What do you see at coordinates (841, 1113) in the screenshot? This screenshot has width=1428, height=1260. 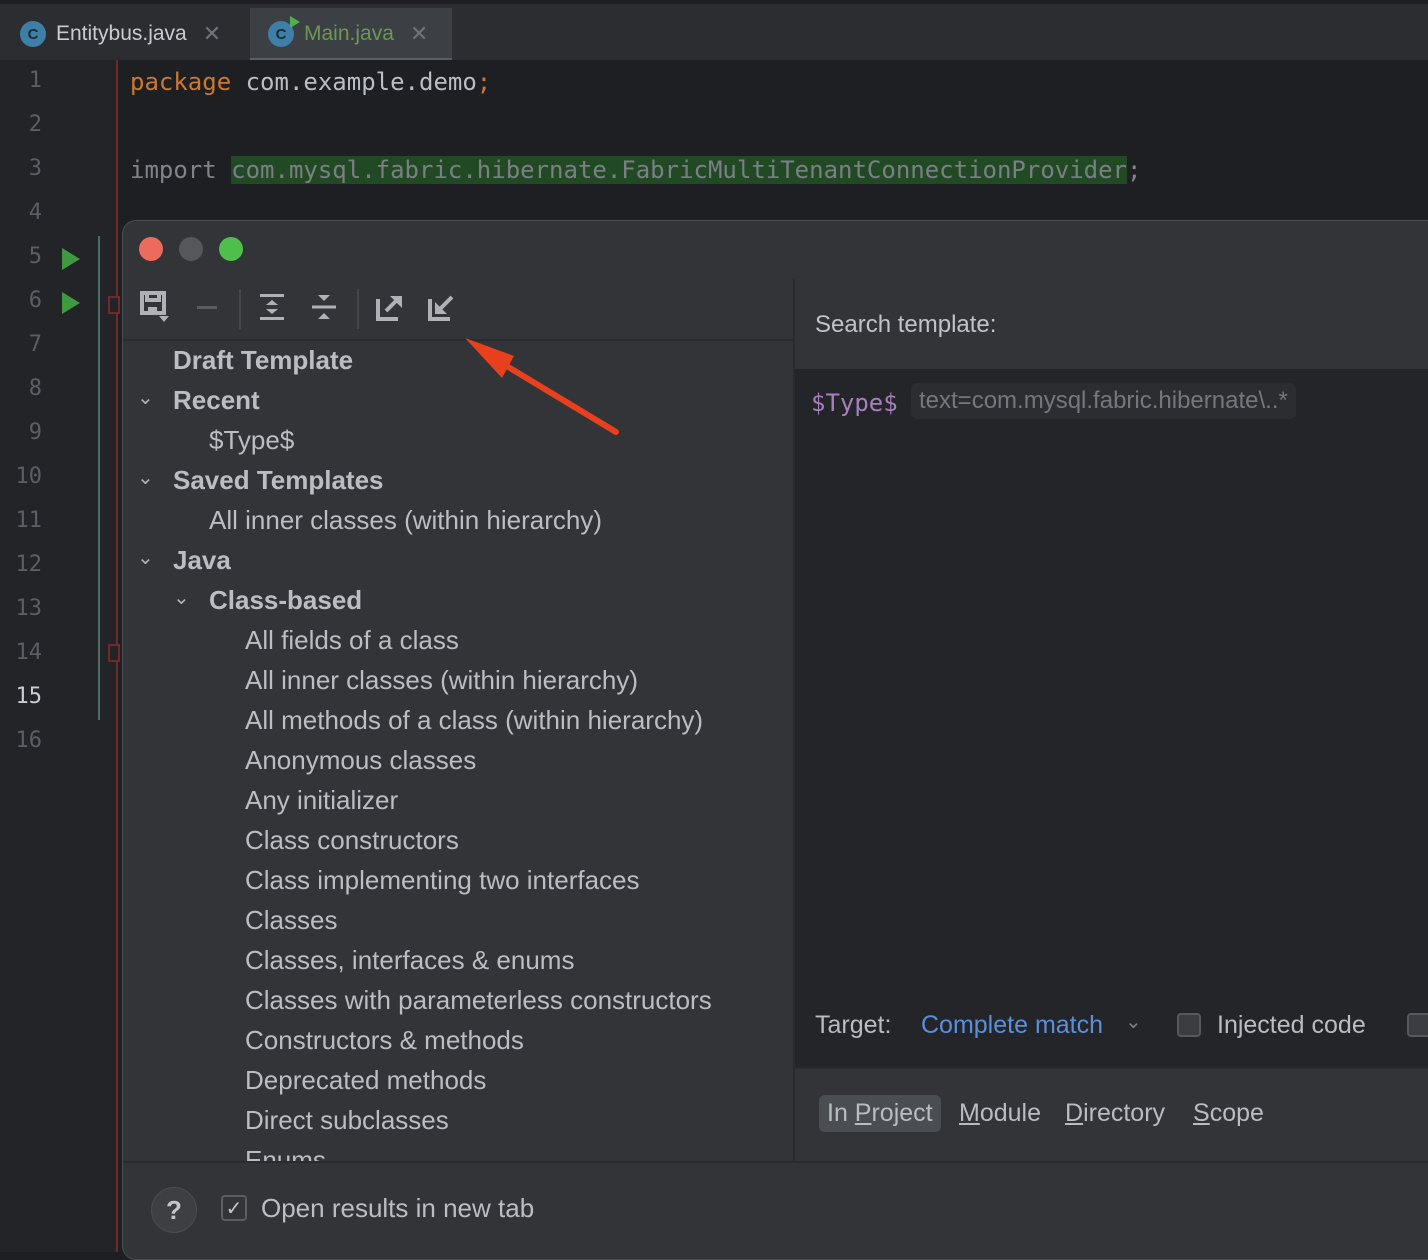 I see `scope-text: In` at bounding box center [841, 1113].